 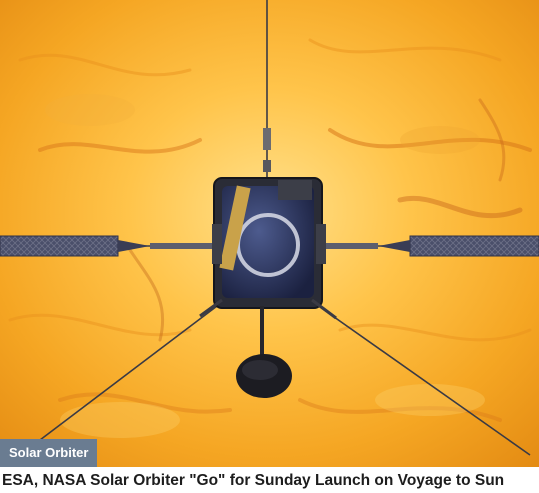 I want to click on category-tag: Solar Orbiter, so click(x=49, y=453).